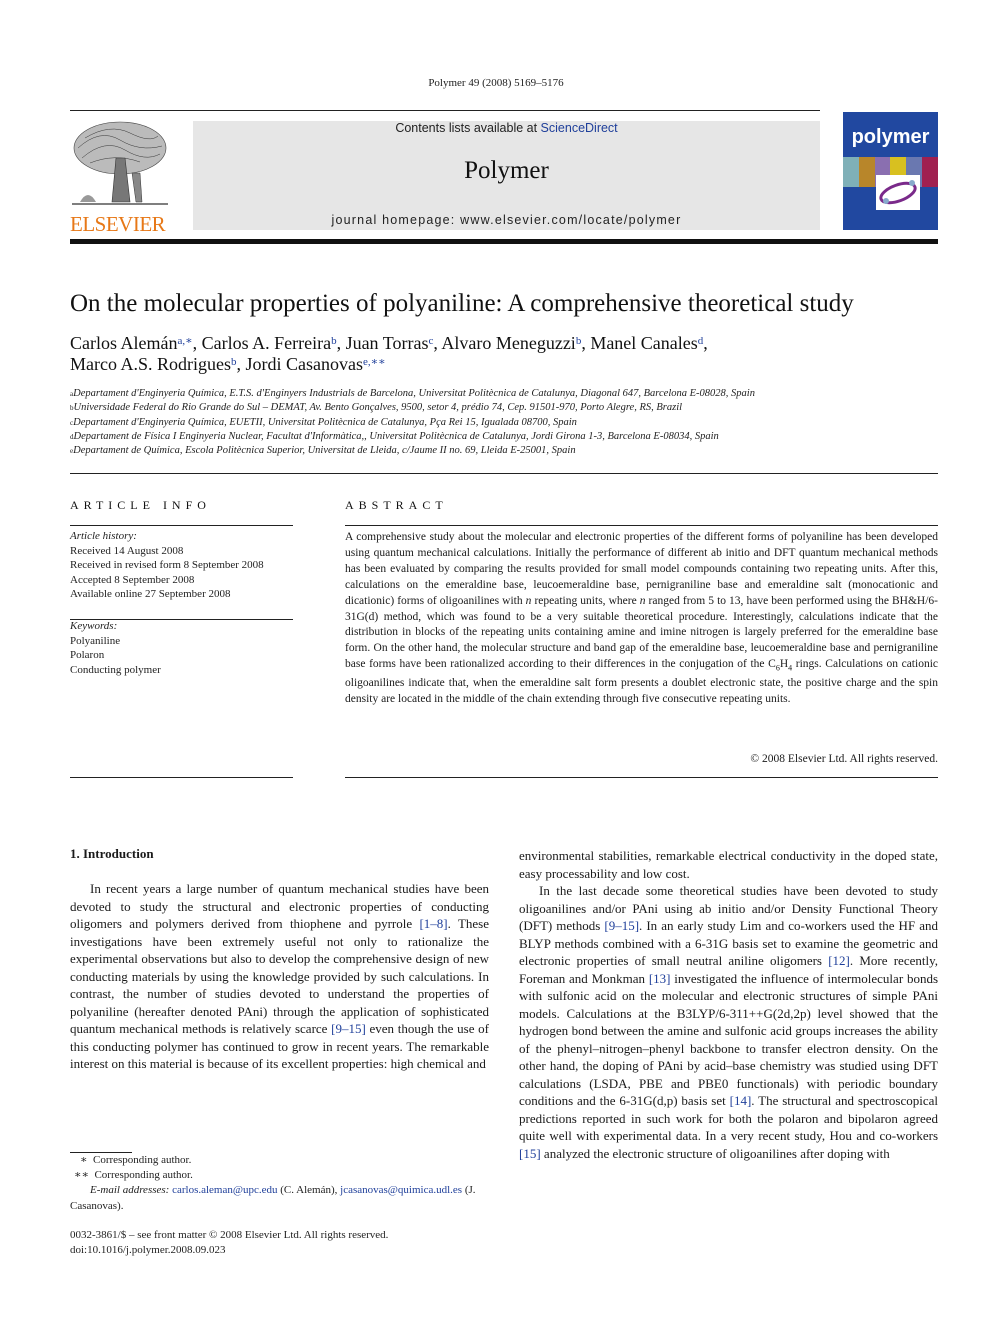 Image resolution: width=992 pixels, height=1323 pixels. I want to click on author: Carlos A. Ferreirab, so click(269, 343).